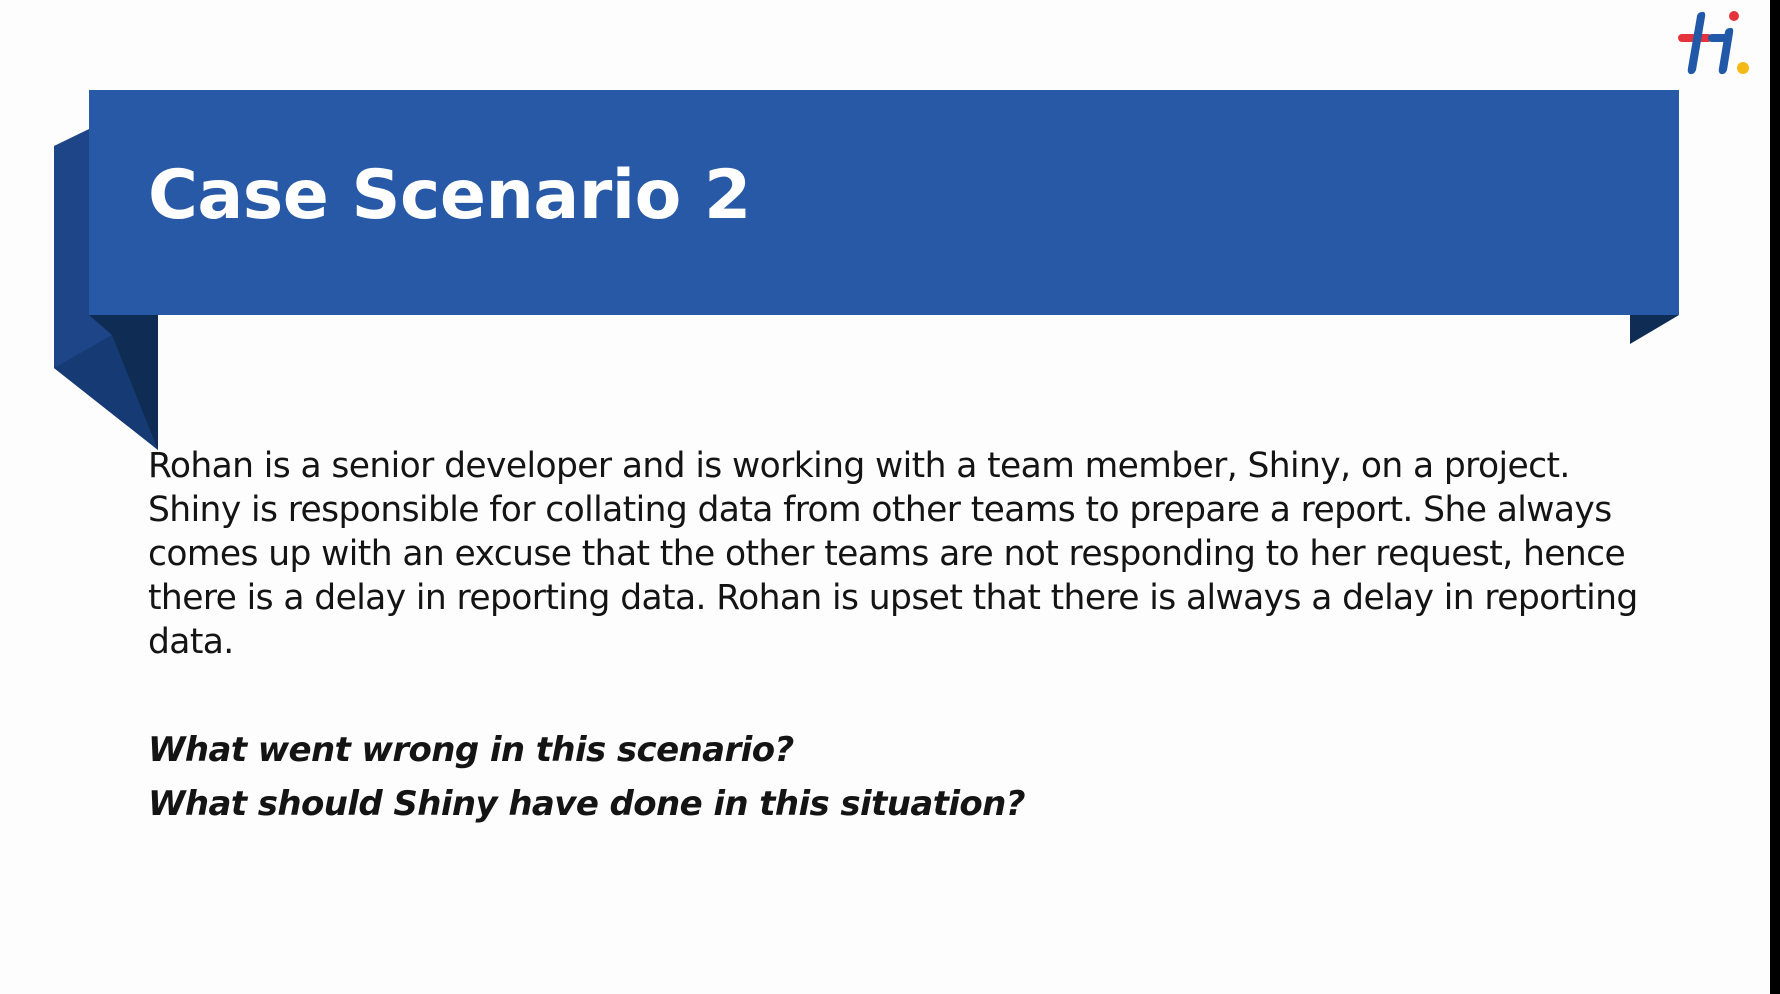  Describe the element at coordinates (1734, 16) in the screenshot. I see `logo-red-dot` at that location.